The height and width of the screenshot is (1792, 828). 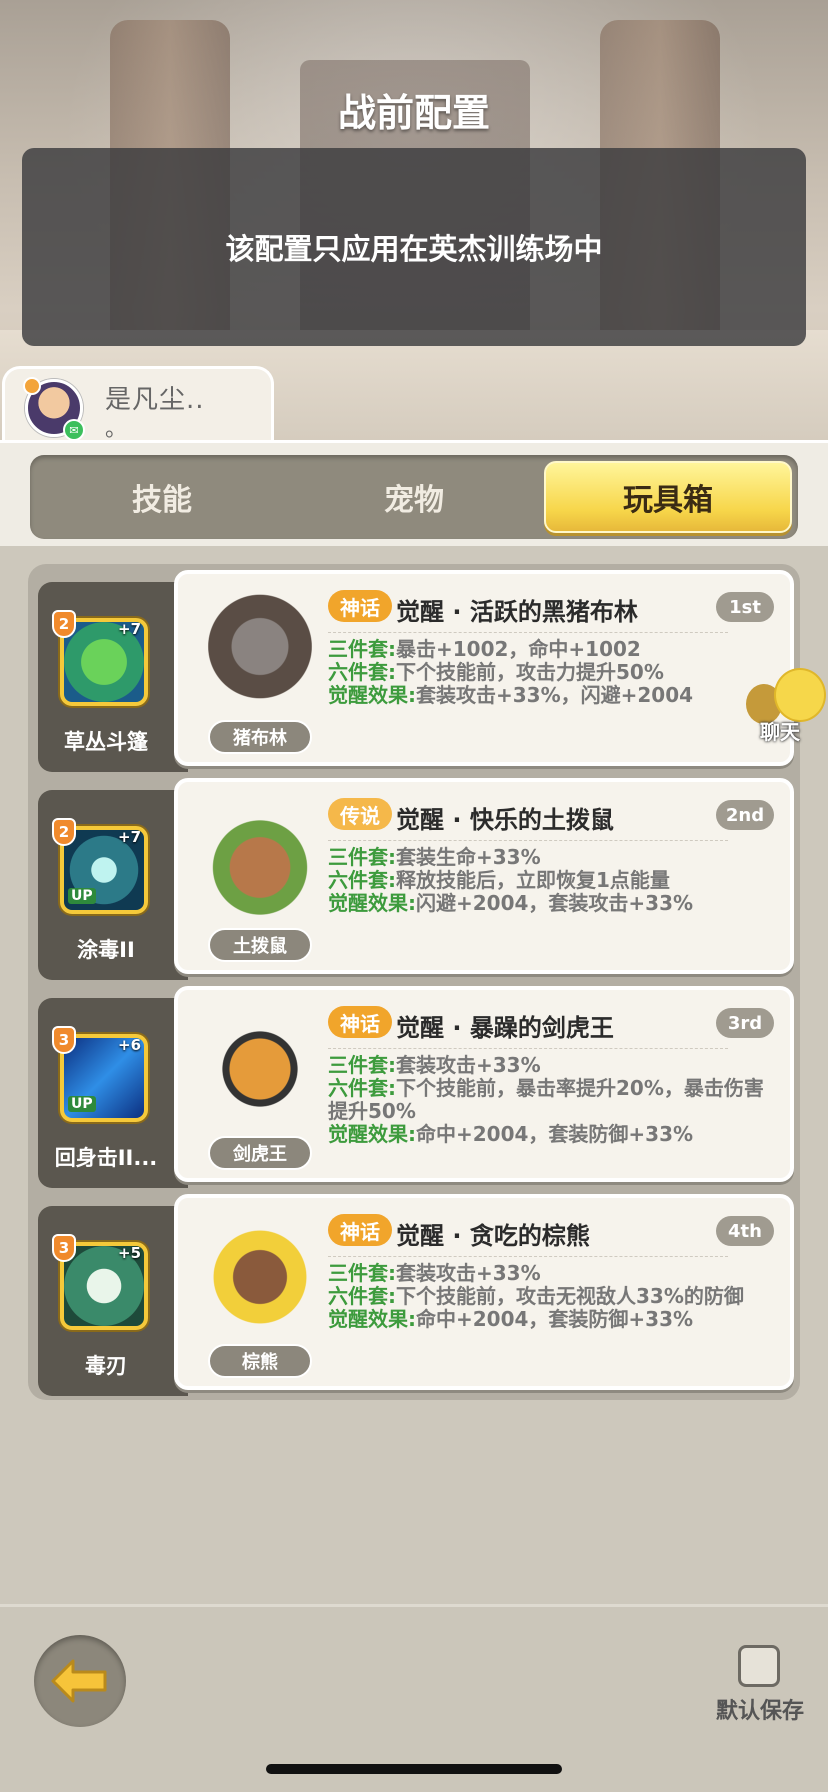 What do you see at coordinates (260, 1153) in the screenshot?
I see `pet-label: 剑虎王` at bounding box center [260, 1153].